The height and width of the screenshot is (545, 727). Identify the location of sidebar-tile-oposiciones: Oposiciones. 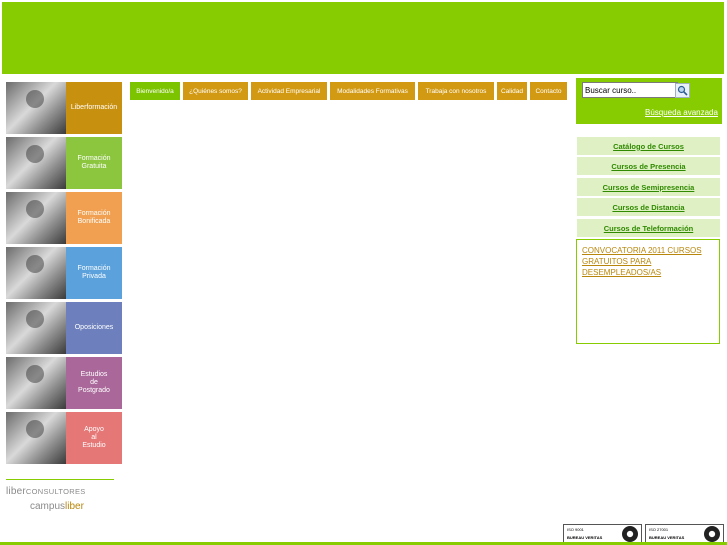
(64, 328).